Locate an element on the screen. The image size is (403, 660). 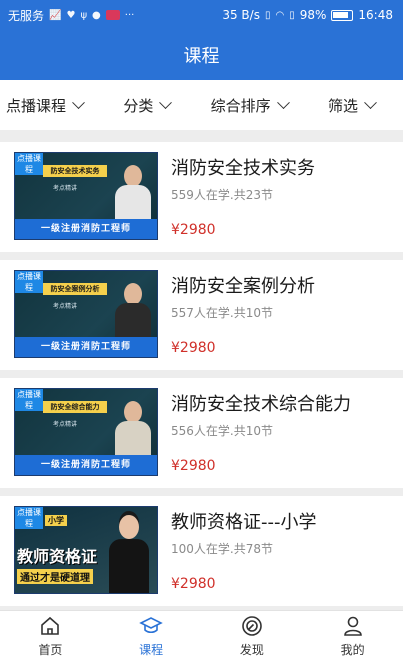
heart-icon: ♥ is located at coordinates (71, 15).